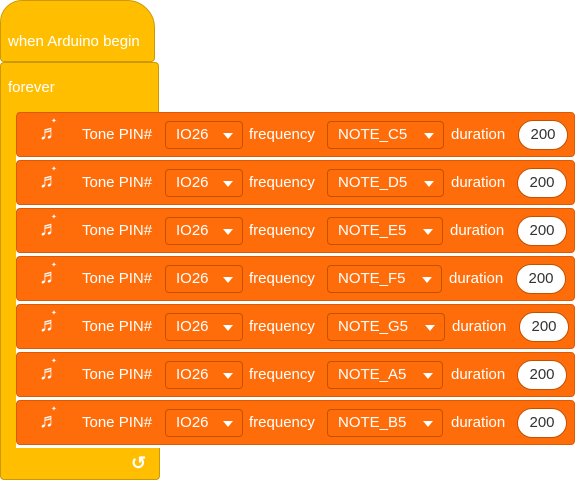 The width and height of the screenshot is (575, 480). Describe the element at coordinates (373, 182) in the screenshot. I see `note-value: NOTE_D5` at that location.